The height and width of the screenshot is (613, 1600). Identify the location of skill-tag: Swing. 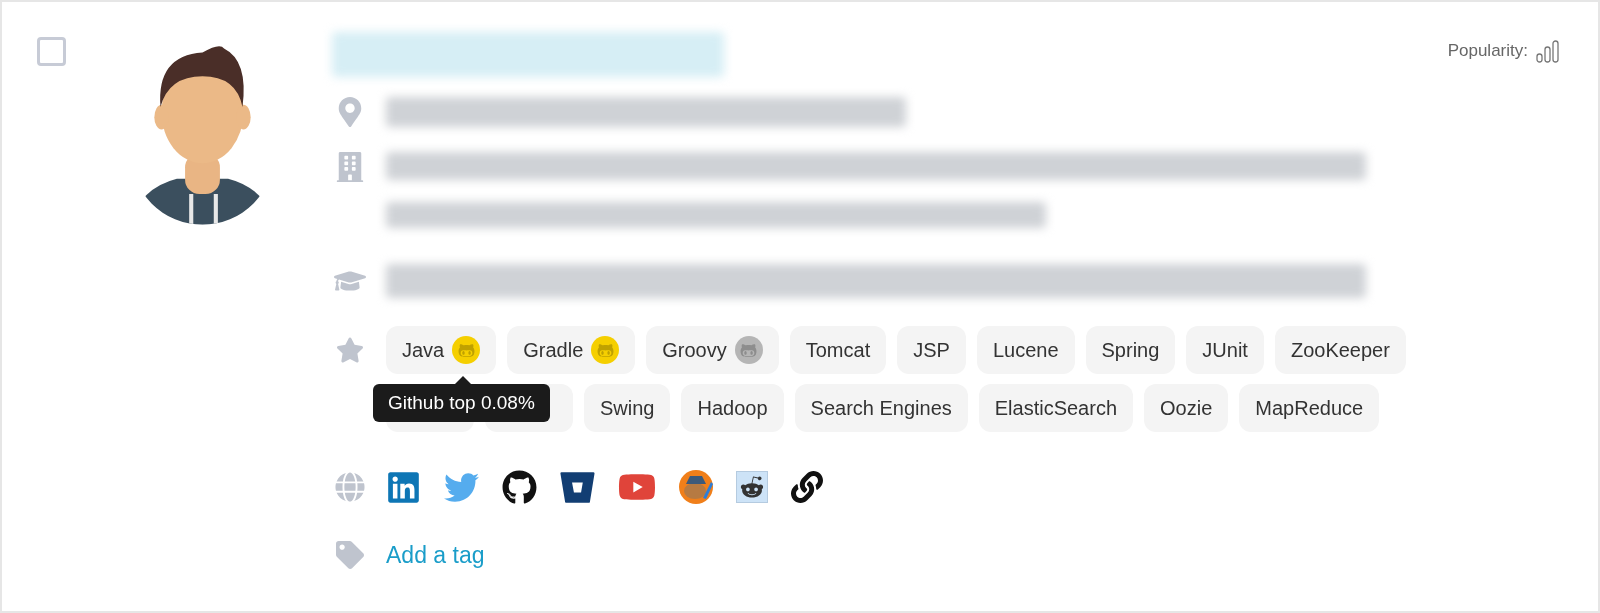
(627, 408).